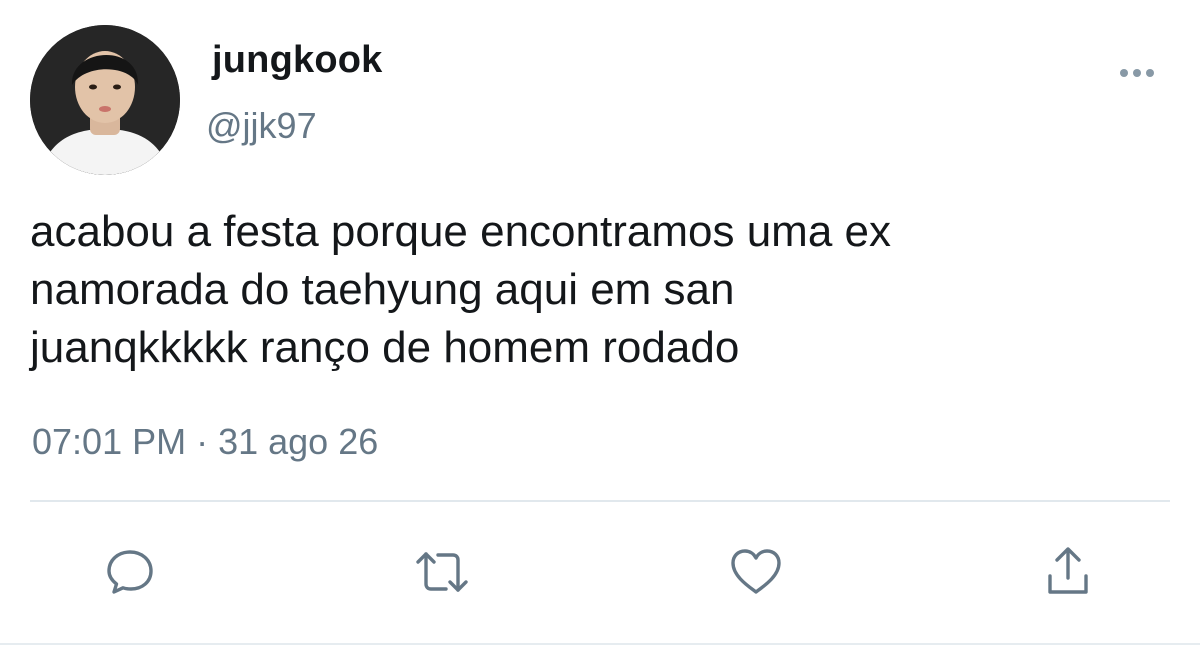  What do you see at coordinates (385, 347) in the screenshot?
I see `tweet-text-line: juanqkkkkk ranço de homem rodado` at bounding box center [385, 347].